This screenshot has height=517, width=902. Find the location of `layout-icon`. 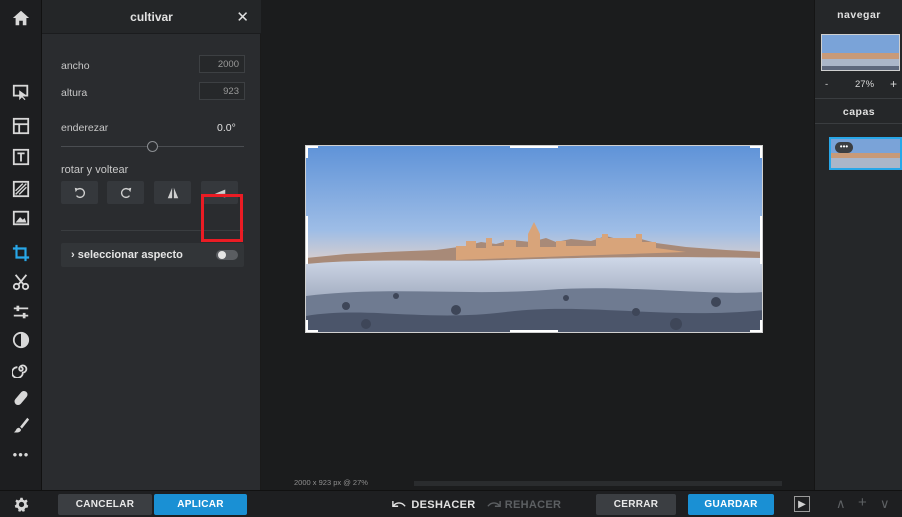

layout-icon is located at coordinates (21, 126).